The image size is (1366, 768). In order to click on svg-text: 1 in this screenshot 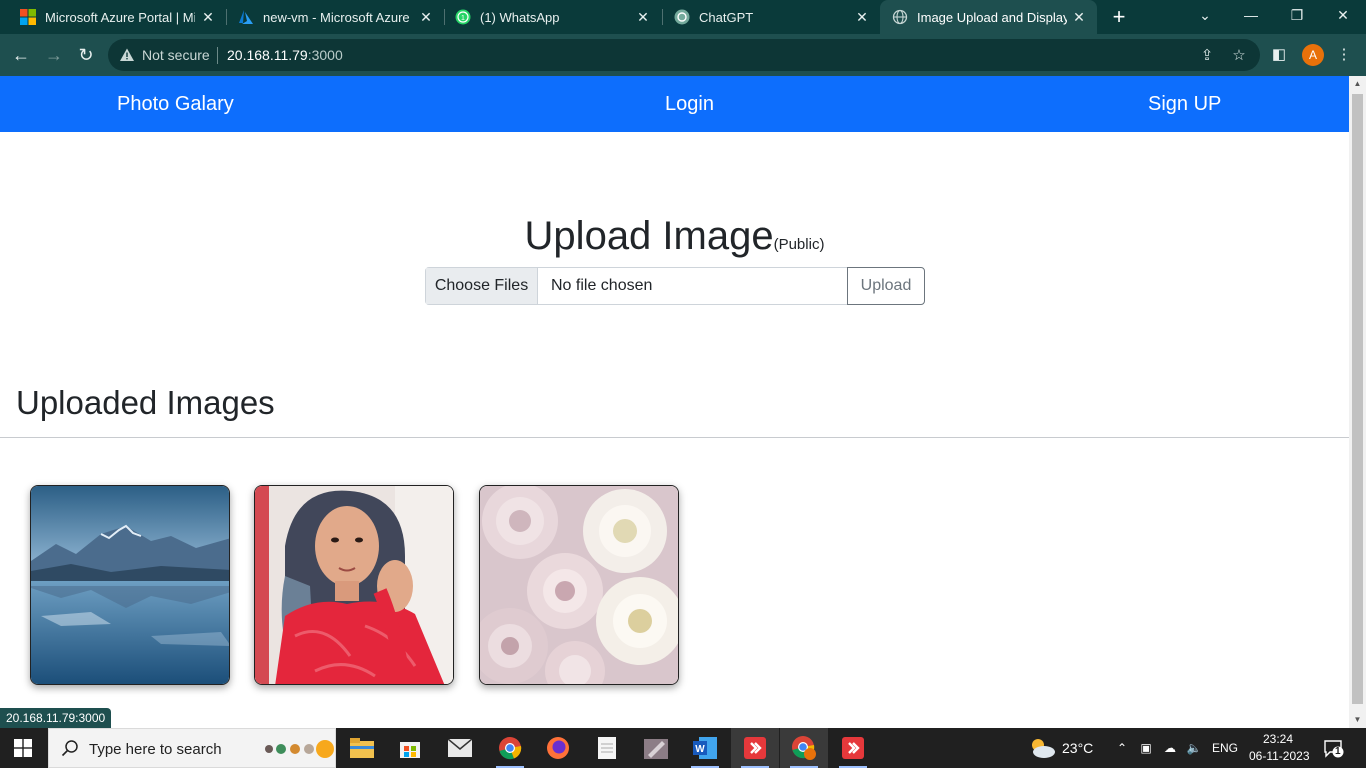, I will do `click(463, 18)`.